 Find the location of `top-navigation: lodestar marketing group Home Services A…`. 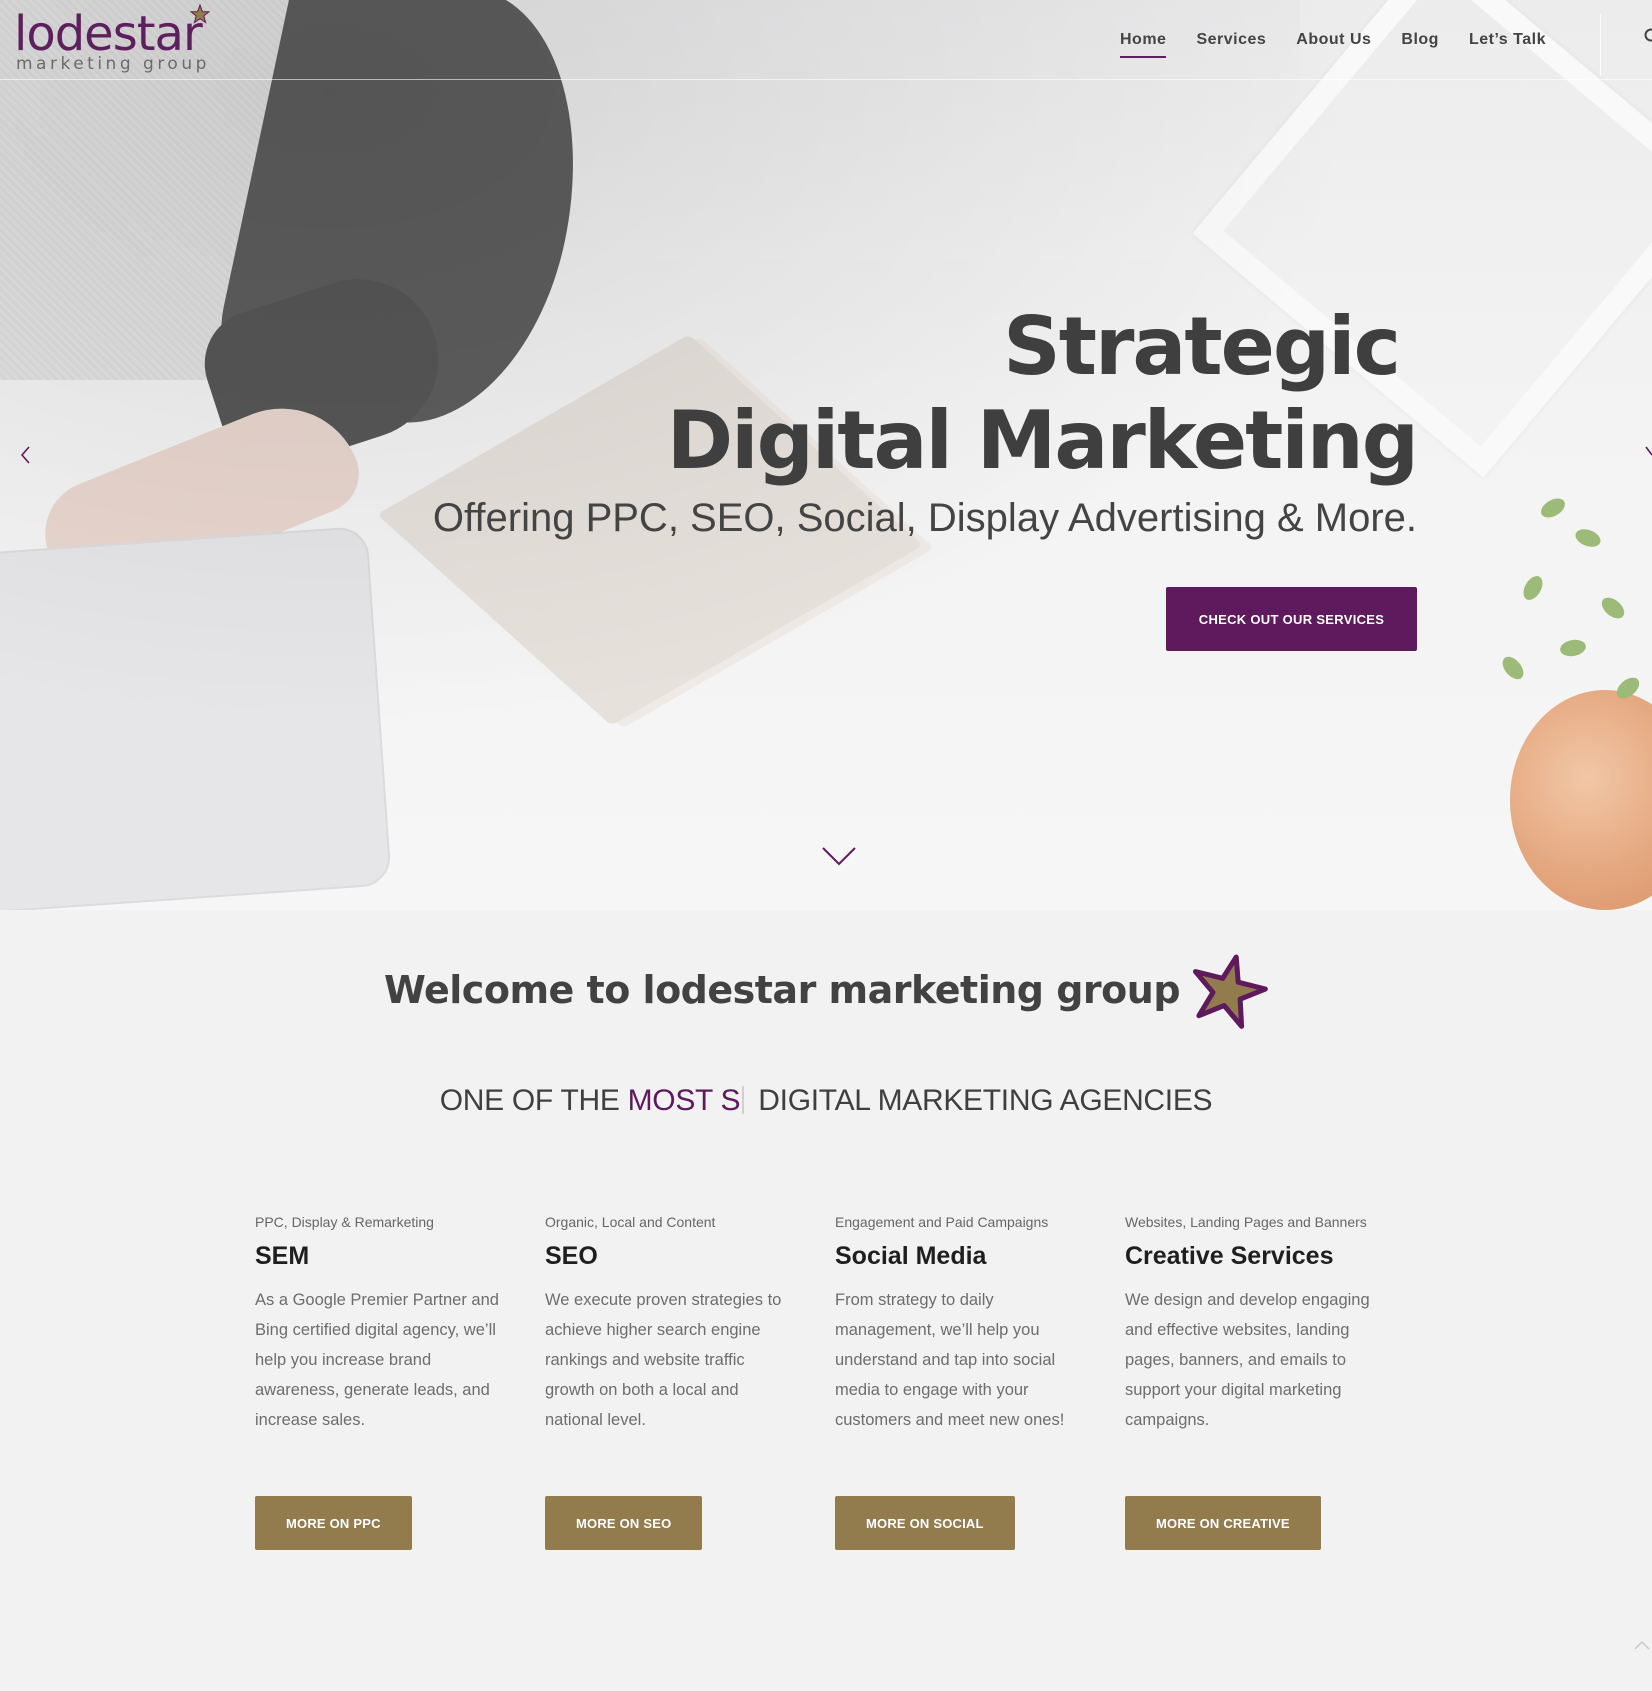

top-navigation: lodestar marketing group Home Services A… is located at coordinates (826, 40).